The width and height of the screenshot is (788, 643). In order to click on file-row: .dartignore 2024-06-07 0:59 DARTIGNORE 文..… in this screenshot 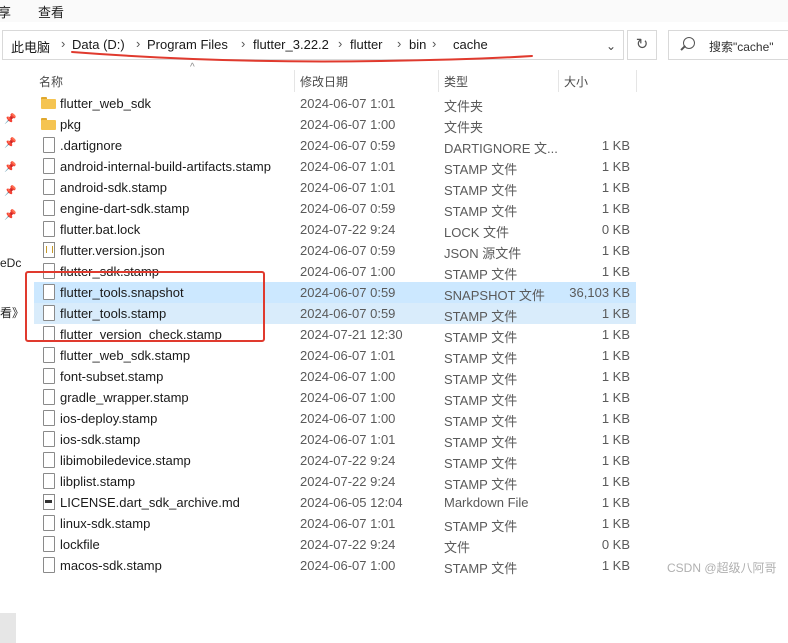, I will do `click(335, 145)`.